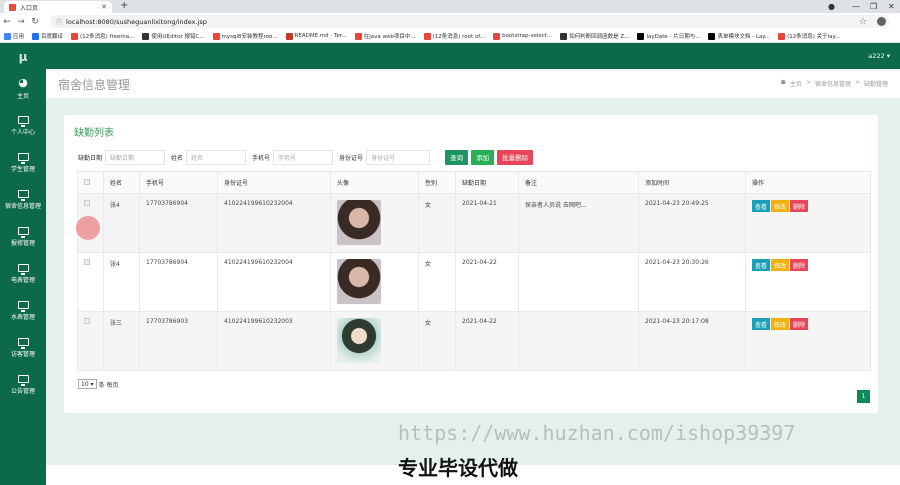 Image resolution: width=900 pixels, height=485 pixels. I want to click on sidebar-item: 访客管理, so click(23, 347).